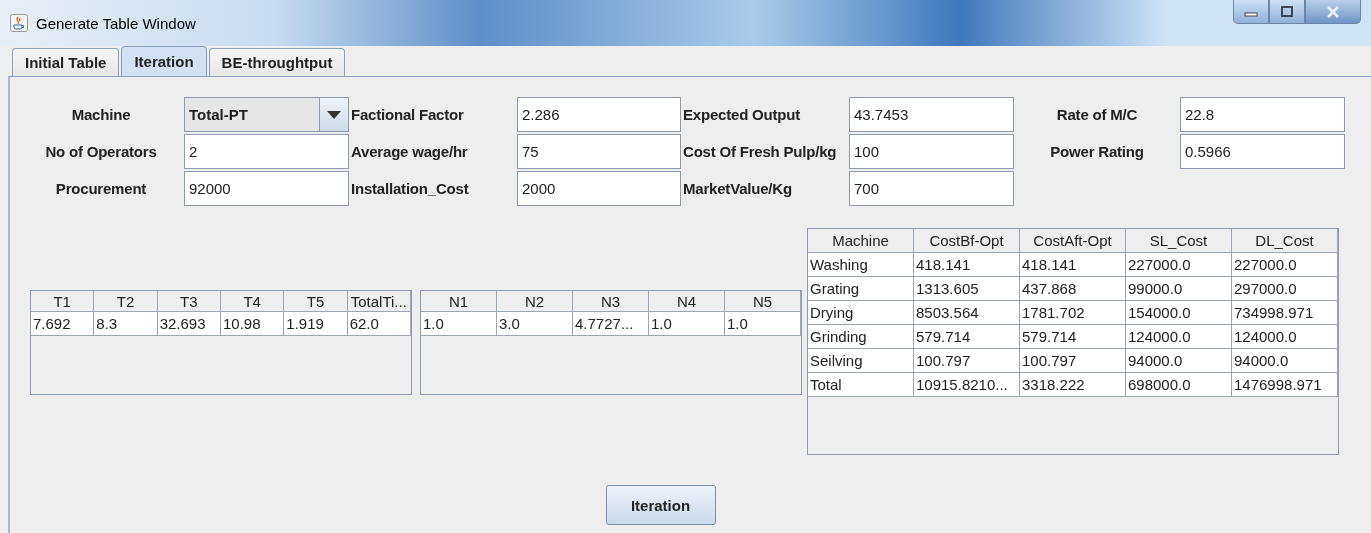 The width and height of the screenshot is (1371, 533). I want to click on table-cell: 1781.702, so click(1073, 313).